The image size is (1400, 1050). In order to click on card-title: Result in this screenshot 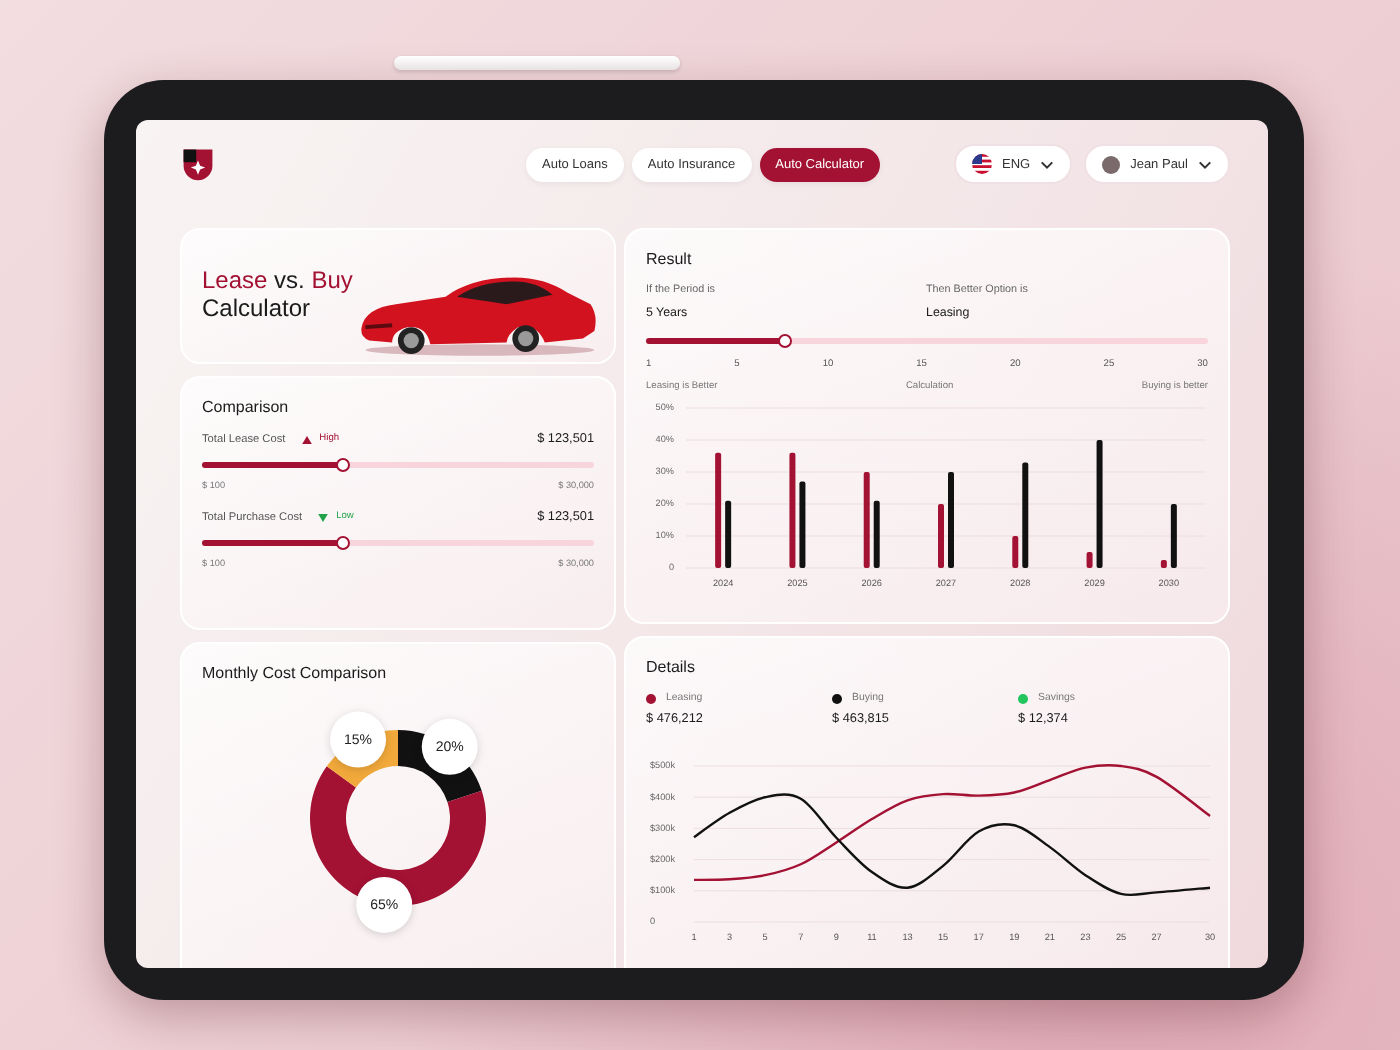, I will do `click(670, 259)`.